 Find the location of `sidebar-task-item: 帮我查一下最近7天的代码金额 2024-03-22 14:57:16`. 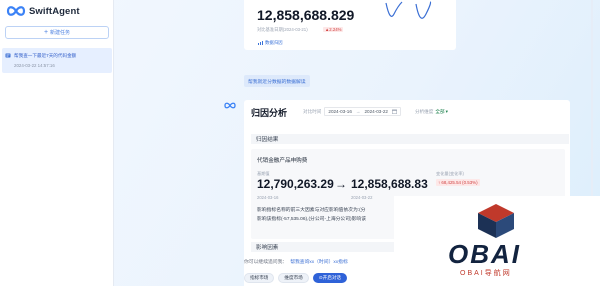

sidebar-task-item: 帮我查一下最近7天的代码金额 2024-03-22 14:57:16 is located at coordinates (57, 60).